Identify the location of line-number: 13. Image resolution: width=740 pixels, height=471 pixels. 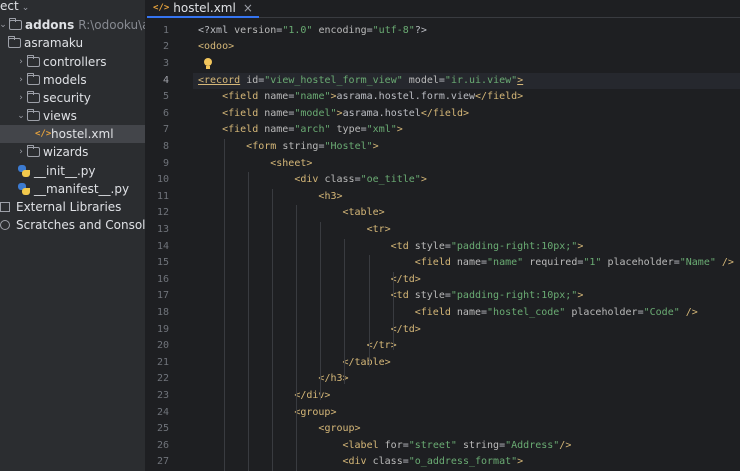
(163, 230).